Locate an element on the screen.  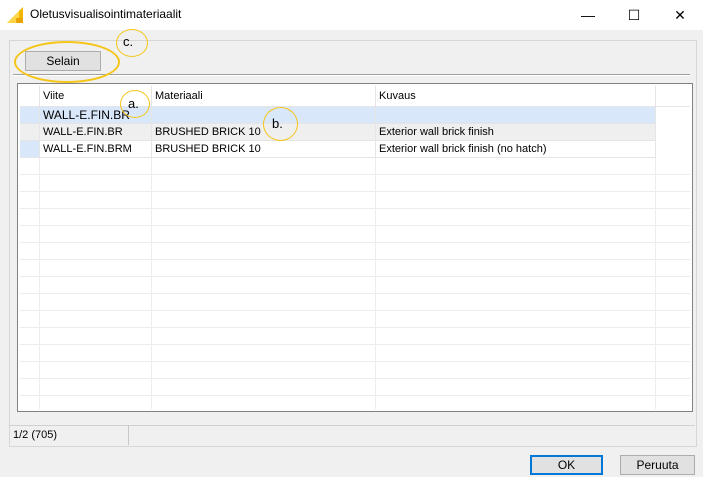
separator-highlight is located at coordinates (351, 75).